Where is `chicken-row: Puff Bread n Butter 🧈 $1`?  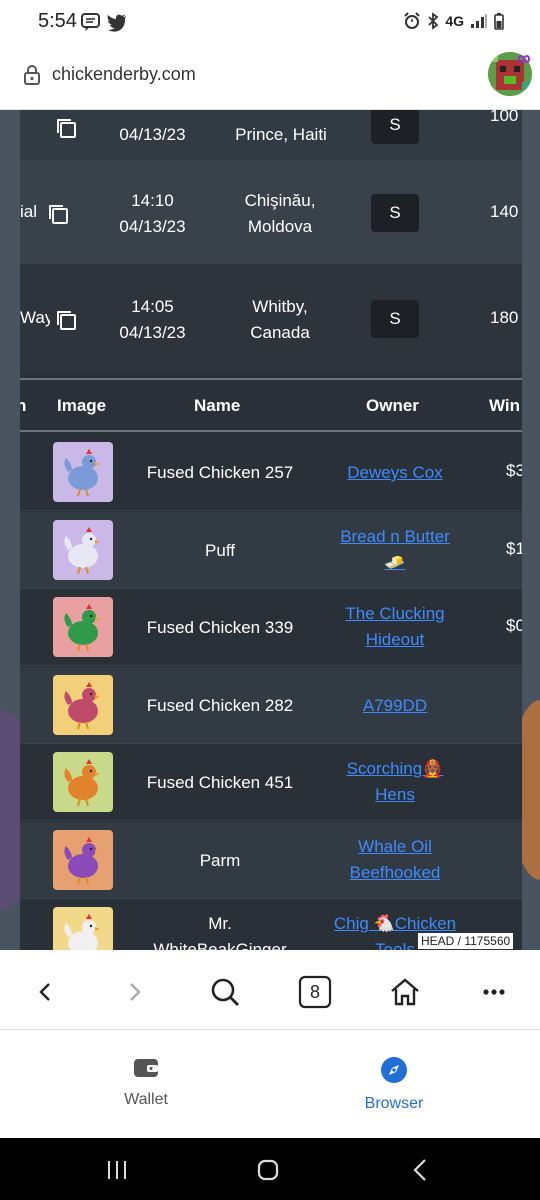
chicken-row: Puff Bread n Butter 🧈 $1 is located at coordinates (271, 550).